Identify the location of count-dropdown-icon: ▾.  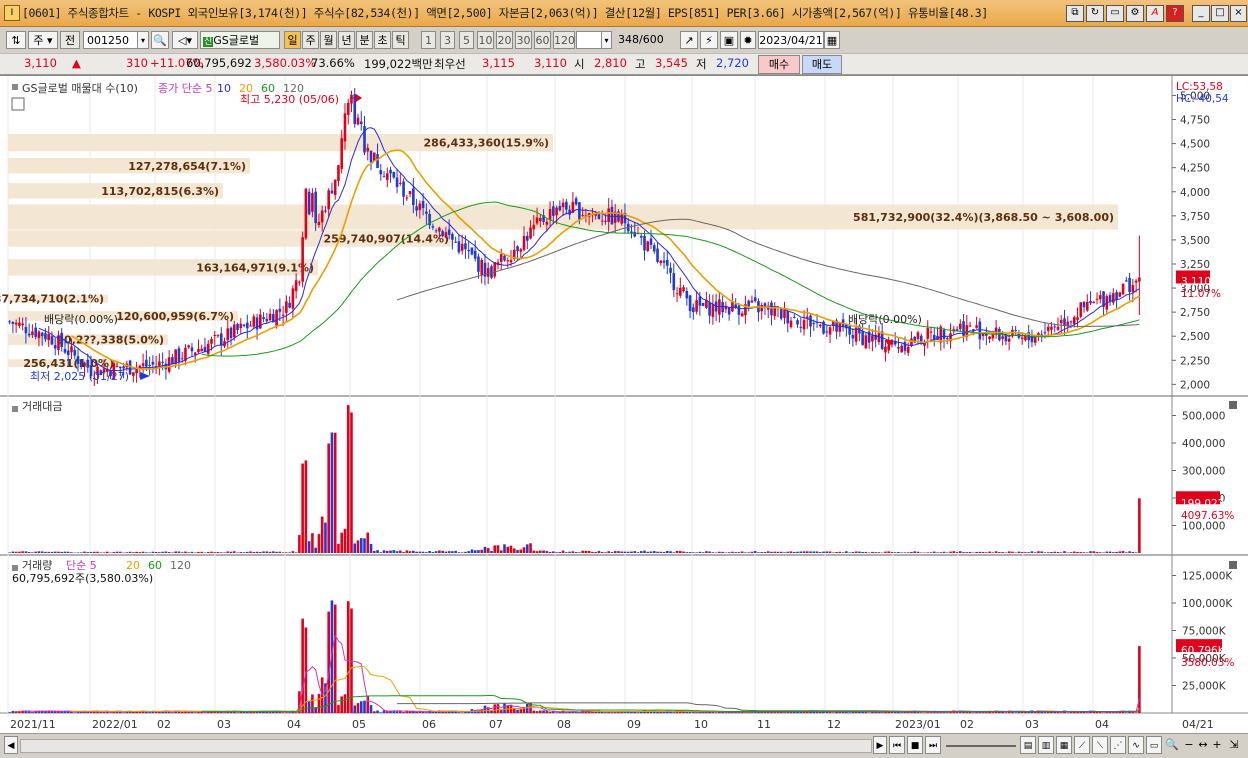
(606, 40).